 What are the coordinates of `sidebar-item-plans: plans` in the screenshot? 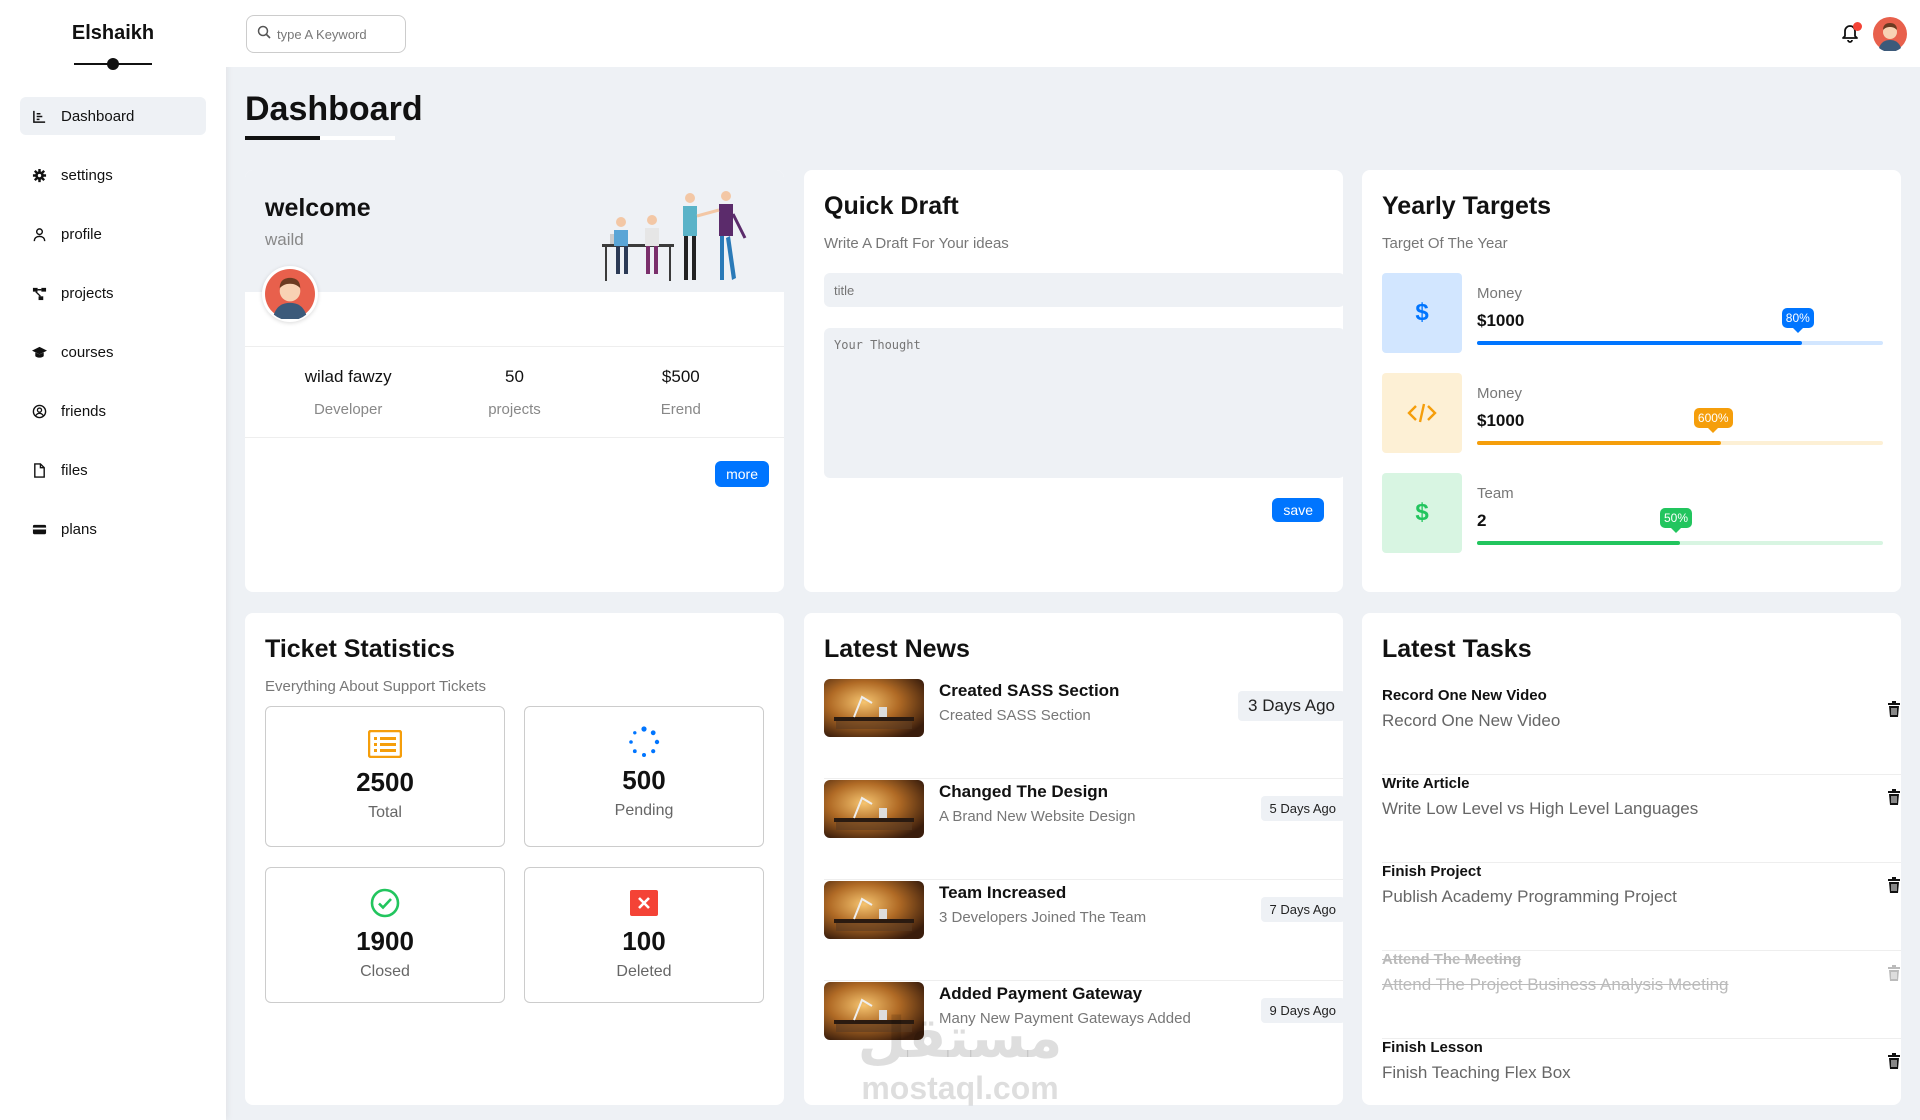 It's located at (113, 529).